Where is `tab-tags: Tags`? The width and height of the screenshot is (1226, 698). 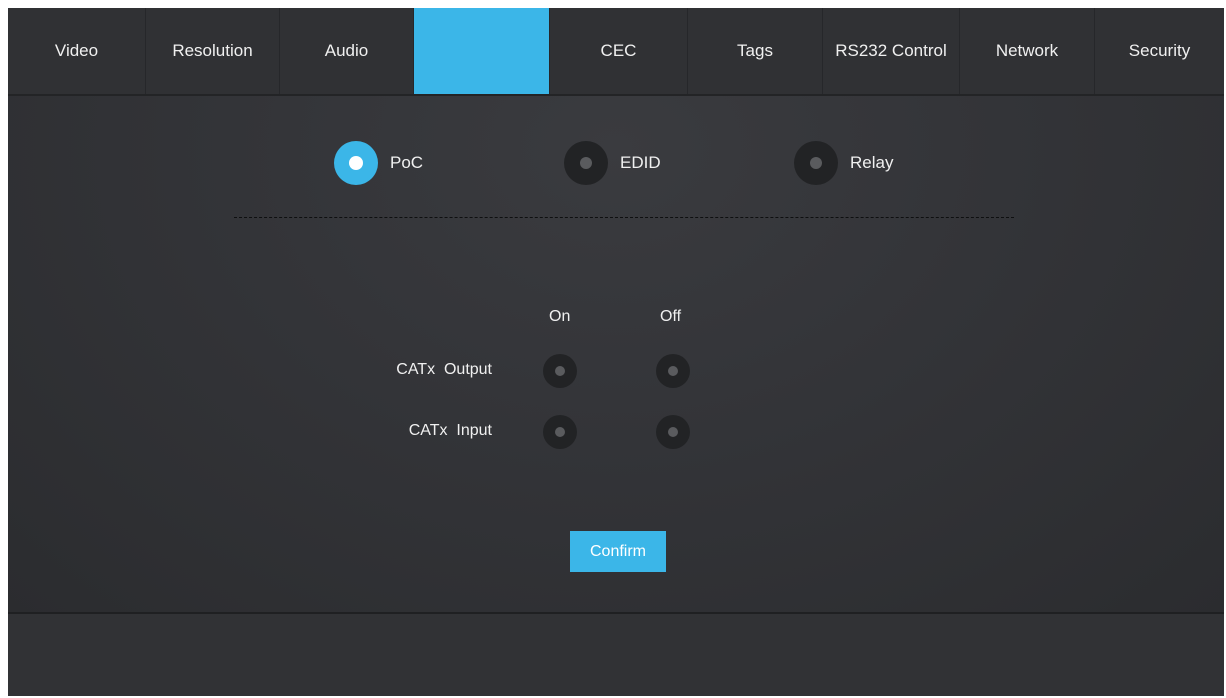 tab-tags: Tags is located at coordinates (755, 51).